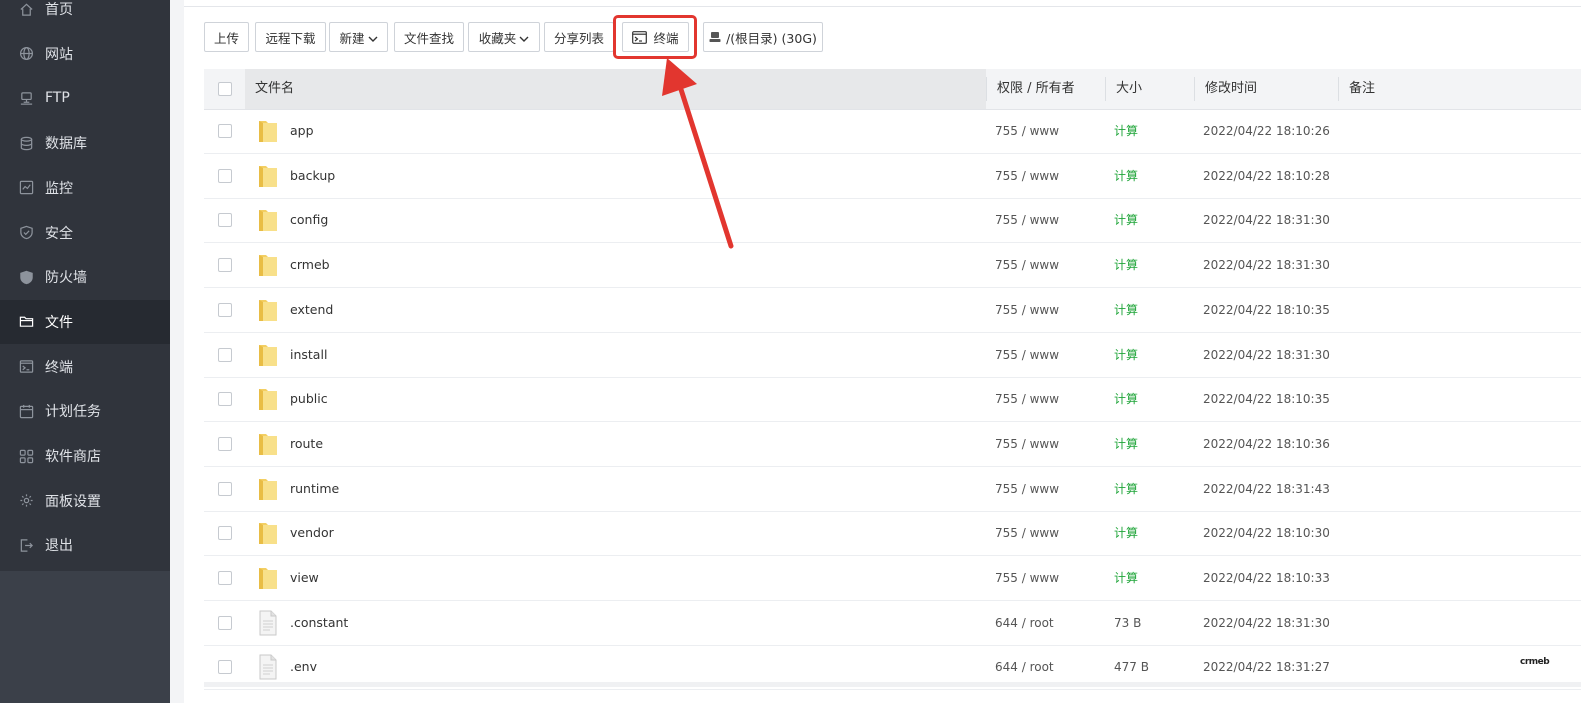 The image size is (1581, 703). What do you see at coordinates (771, 38) in the screenshot?
I see `disk-label: /(根目录) (30G)` at bounding box center [771, 38].